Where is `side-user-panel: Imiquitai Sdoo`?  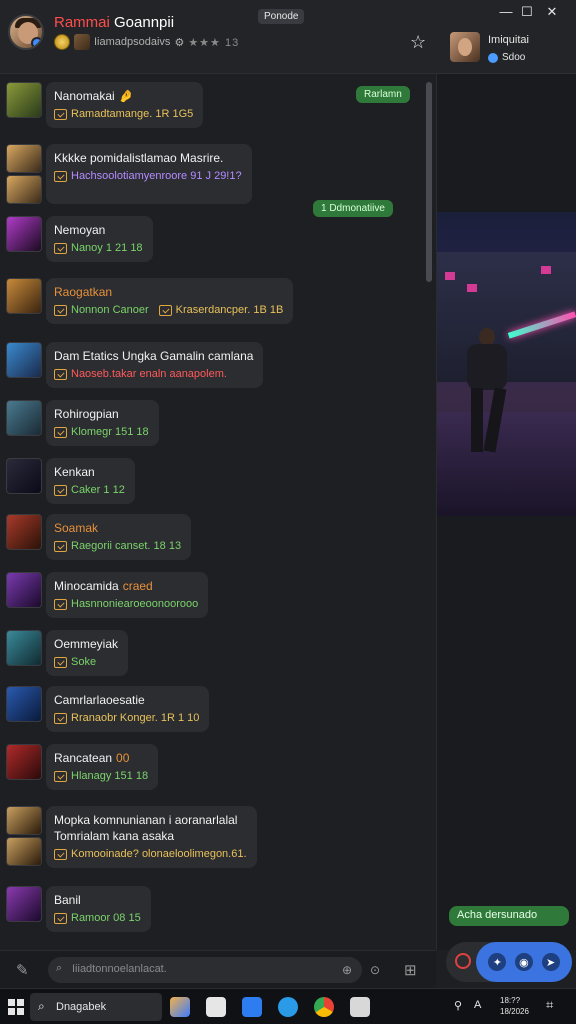
side-user-panel: Imiquitai Sdoo is located at coordinates (508, 51).